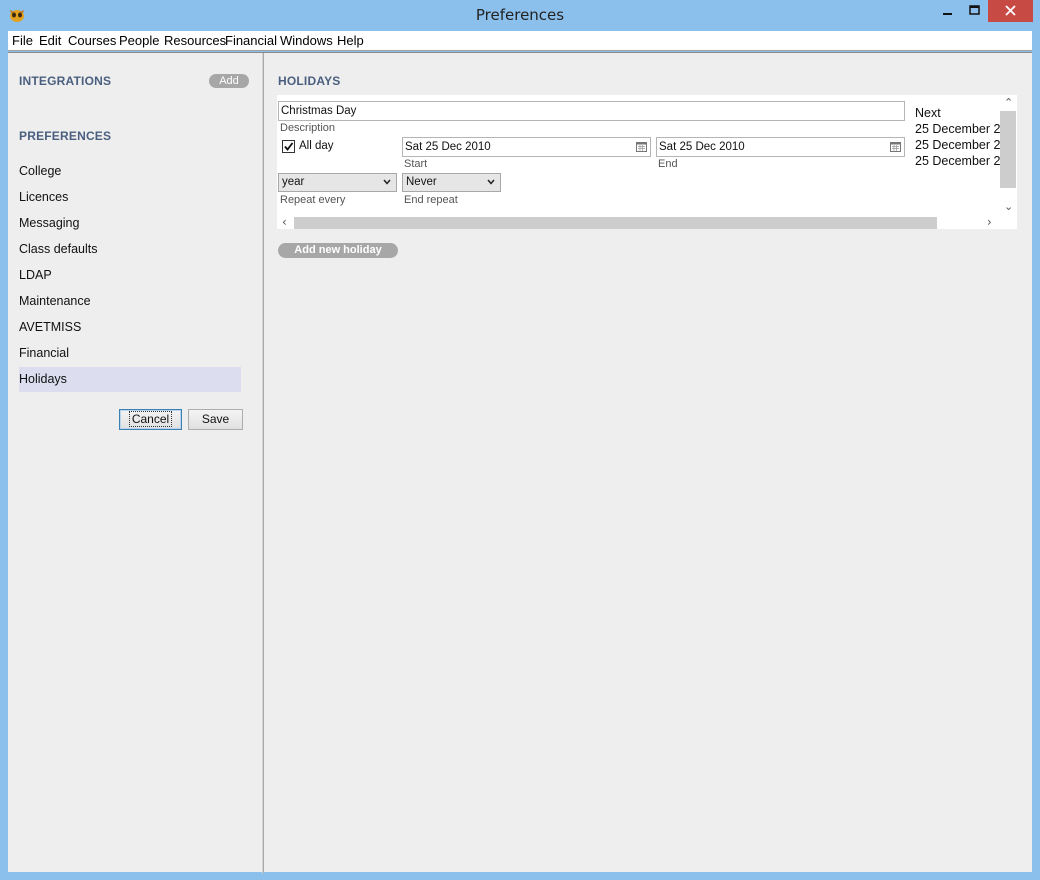  Describe the element at coordinates (316, 146) in the screenshot. I see `all-day-label: All day` at that location.